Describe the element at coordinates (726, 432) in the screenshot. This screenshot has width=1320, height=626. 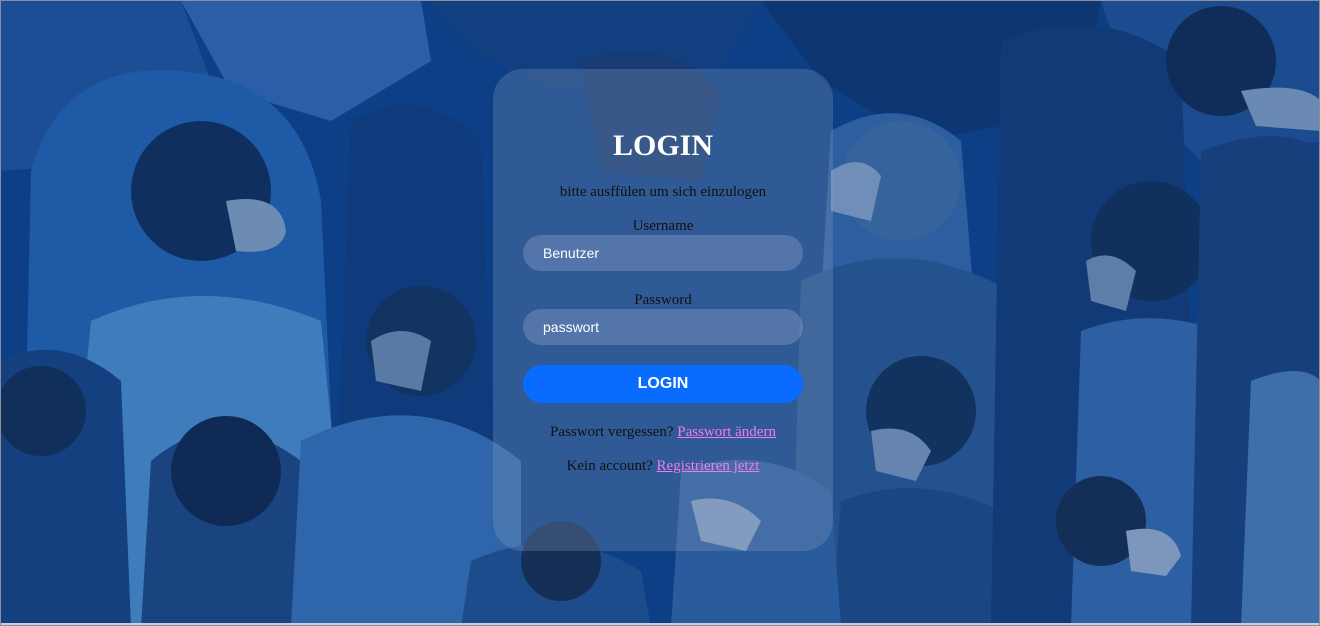
I see `change-password-link: Passwort ändern` at that location.